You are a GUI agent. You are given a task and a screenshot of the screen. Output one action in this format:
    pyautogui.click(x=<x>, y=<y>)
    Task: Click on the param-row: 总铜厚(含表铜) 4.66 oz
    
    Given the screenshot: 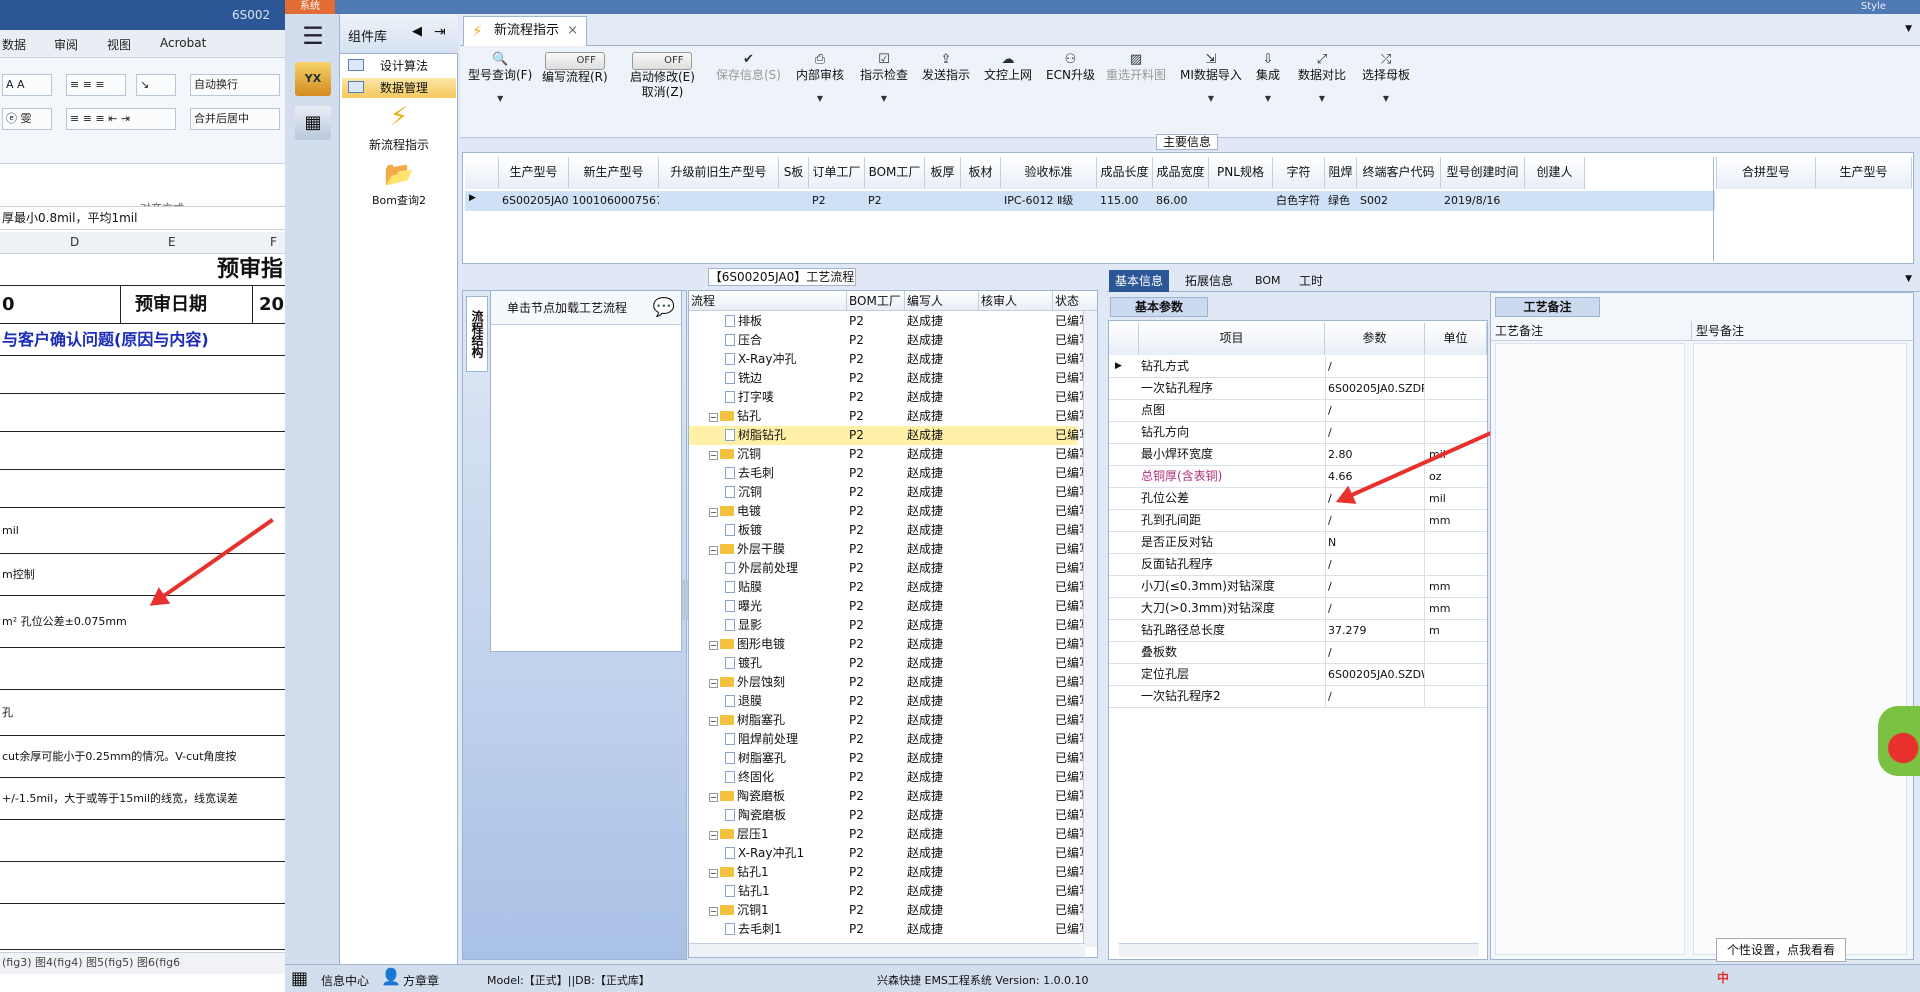 What is the action you would take?
    pyautogui.click(x=1298, y=477)
    